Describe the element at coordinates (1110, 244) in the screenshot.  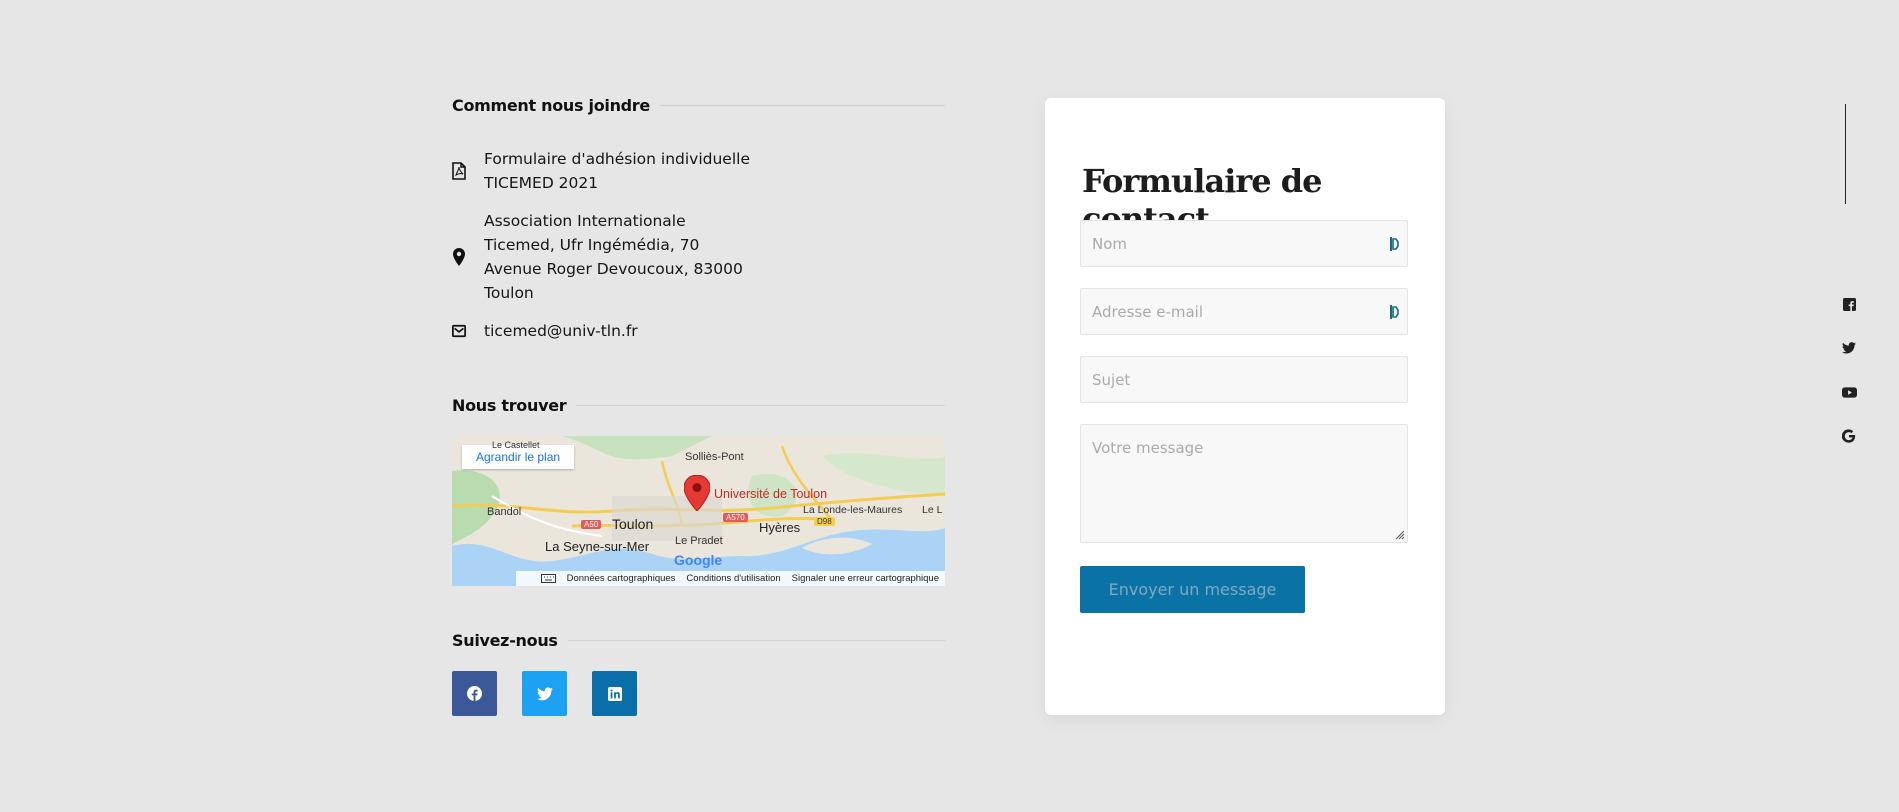
I see `name-placeholder: Nom` at that location.